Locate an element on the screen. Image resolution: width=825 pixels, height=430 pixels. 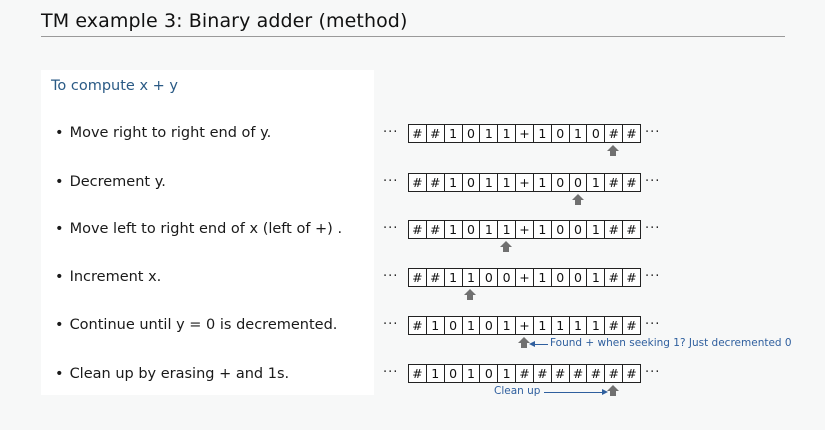
step-6: • Clean up by erasing + and 1s. is located at coordinates (172, 374).